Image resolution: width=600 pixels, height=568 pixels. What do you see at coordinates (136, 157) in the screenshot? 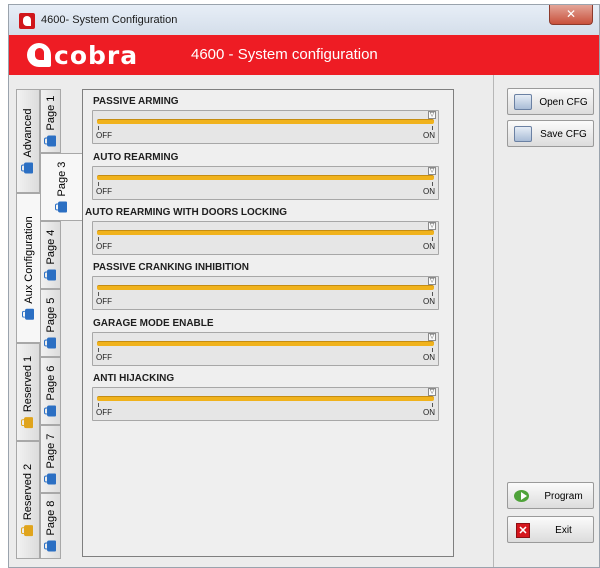
I see `setting-label: AUTO REARMING` at bounding box center [136, 157].